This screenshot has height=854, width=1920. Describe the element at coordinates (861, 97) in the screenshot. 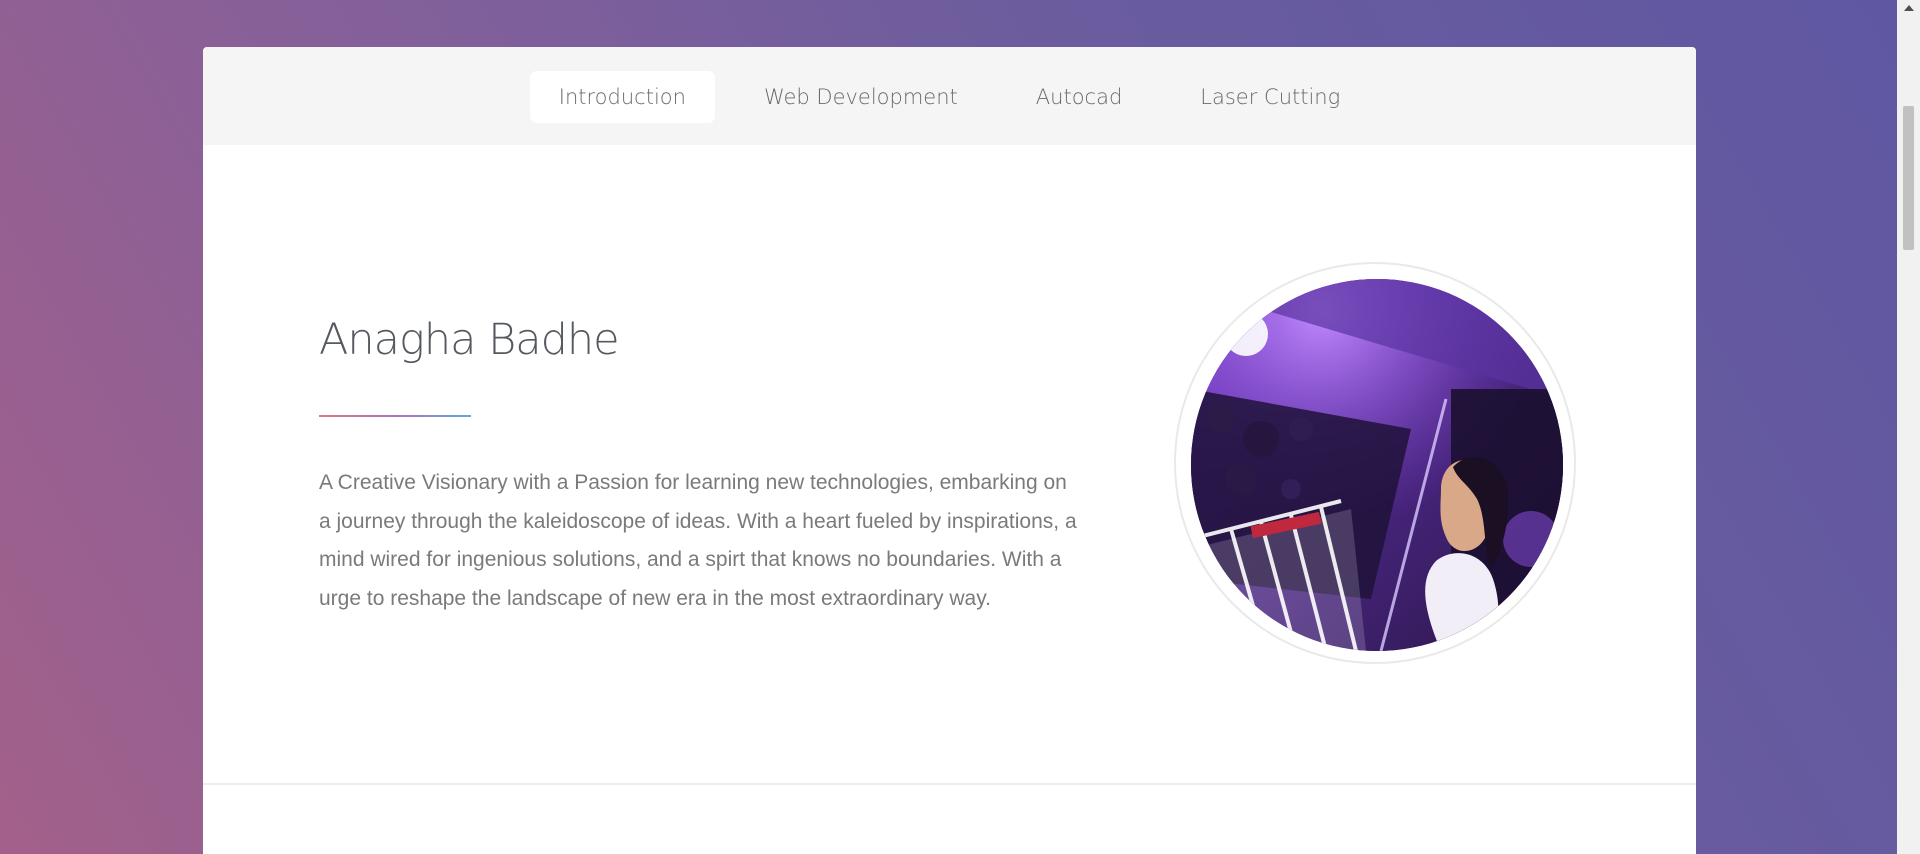

I see `tab-web-development: Web Development` at that location.